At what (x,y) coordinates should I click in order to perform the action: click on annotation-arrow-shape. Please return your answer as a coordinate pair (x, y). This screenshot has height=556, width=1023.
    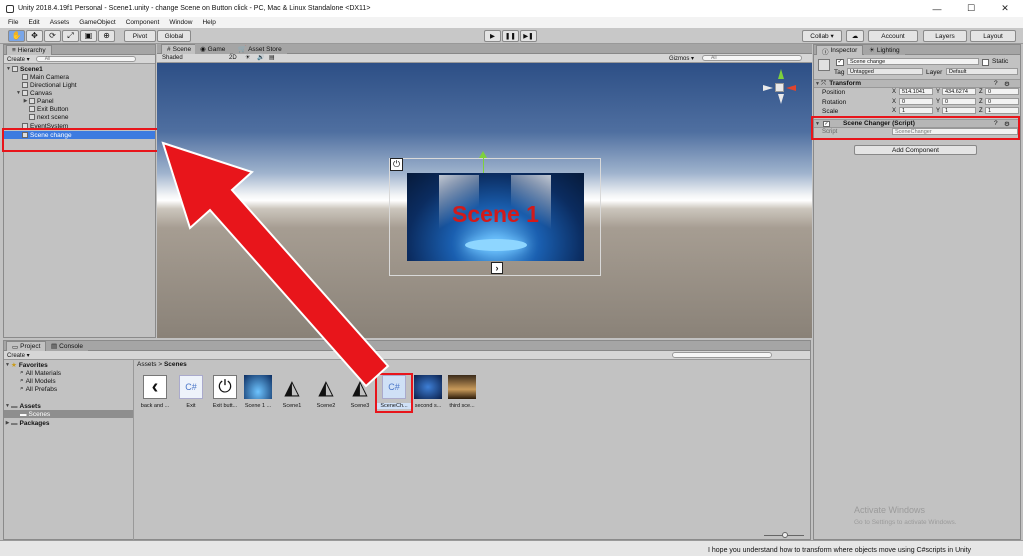
    Looking at the image, I should click on (275, 264).